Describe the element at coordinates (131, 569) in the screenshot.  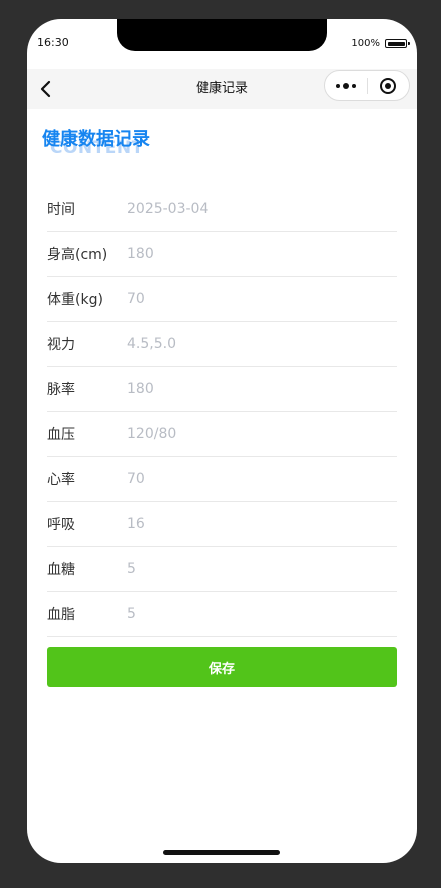
I see `blood-sugar-input: 5` at that location.